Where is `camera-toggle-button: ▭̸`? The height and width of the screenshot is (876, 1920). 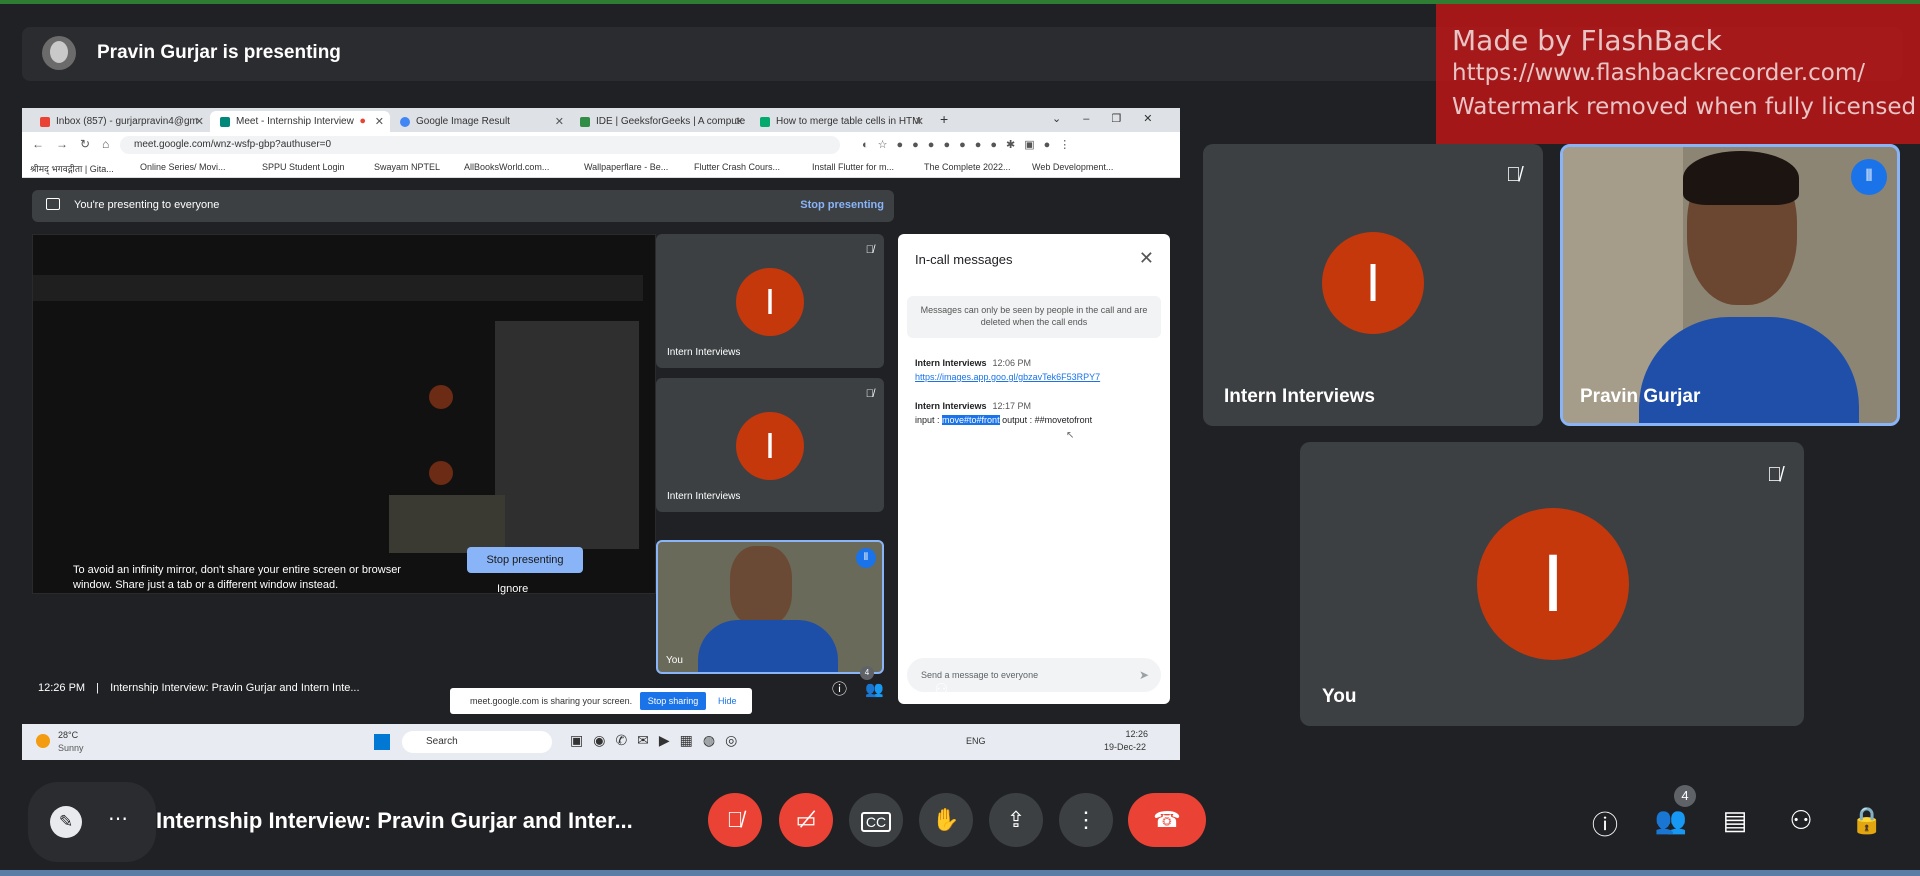 camera-toggle-button: ▭̸ is located at coordinates (806, 820).